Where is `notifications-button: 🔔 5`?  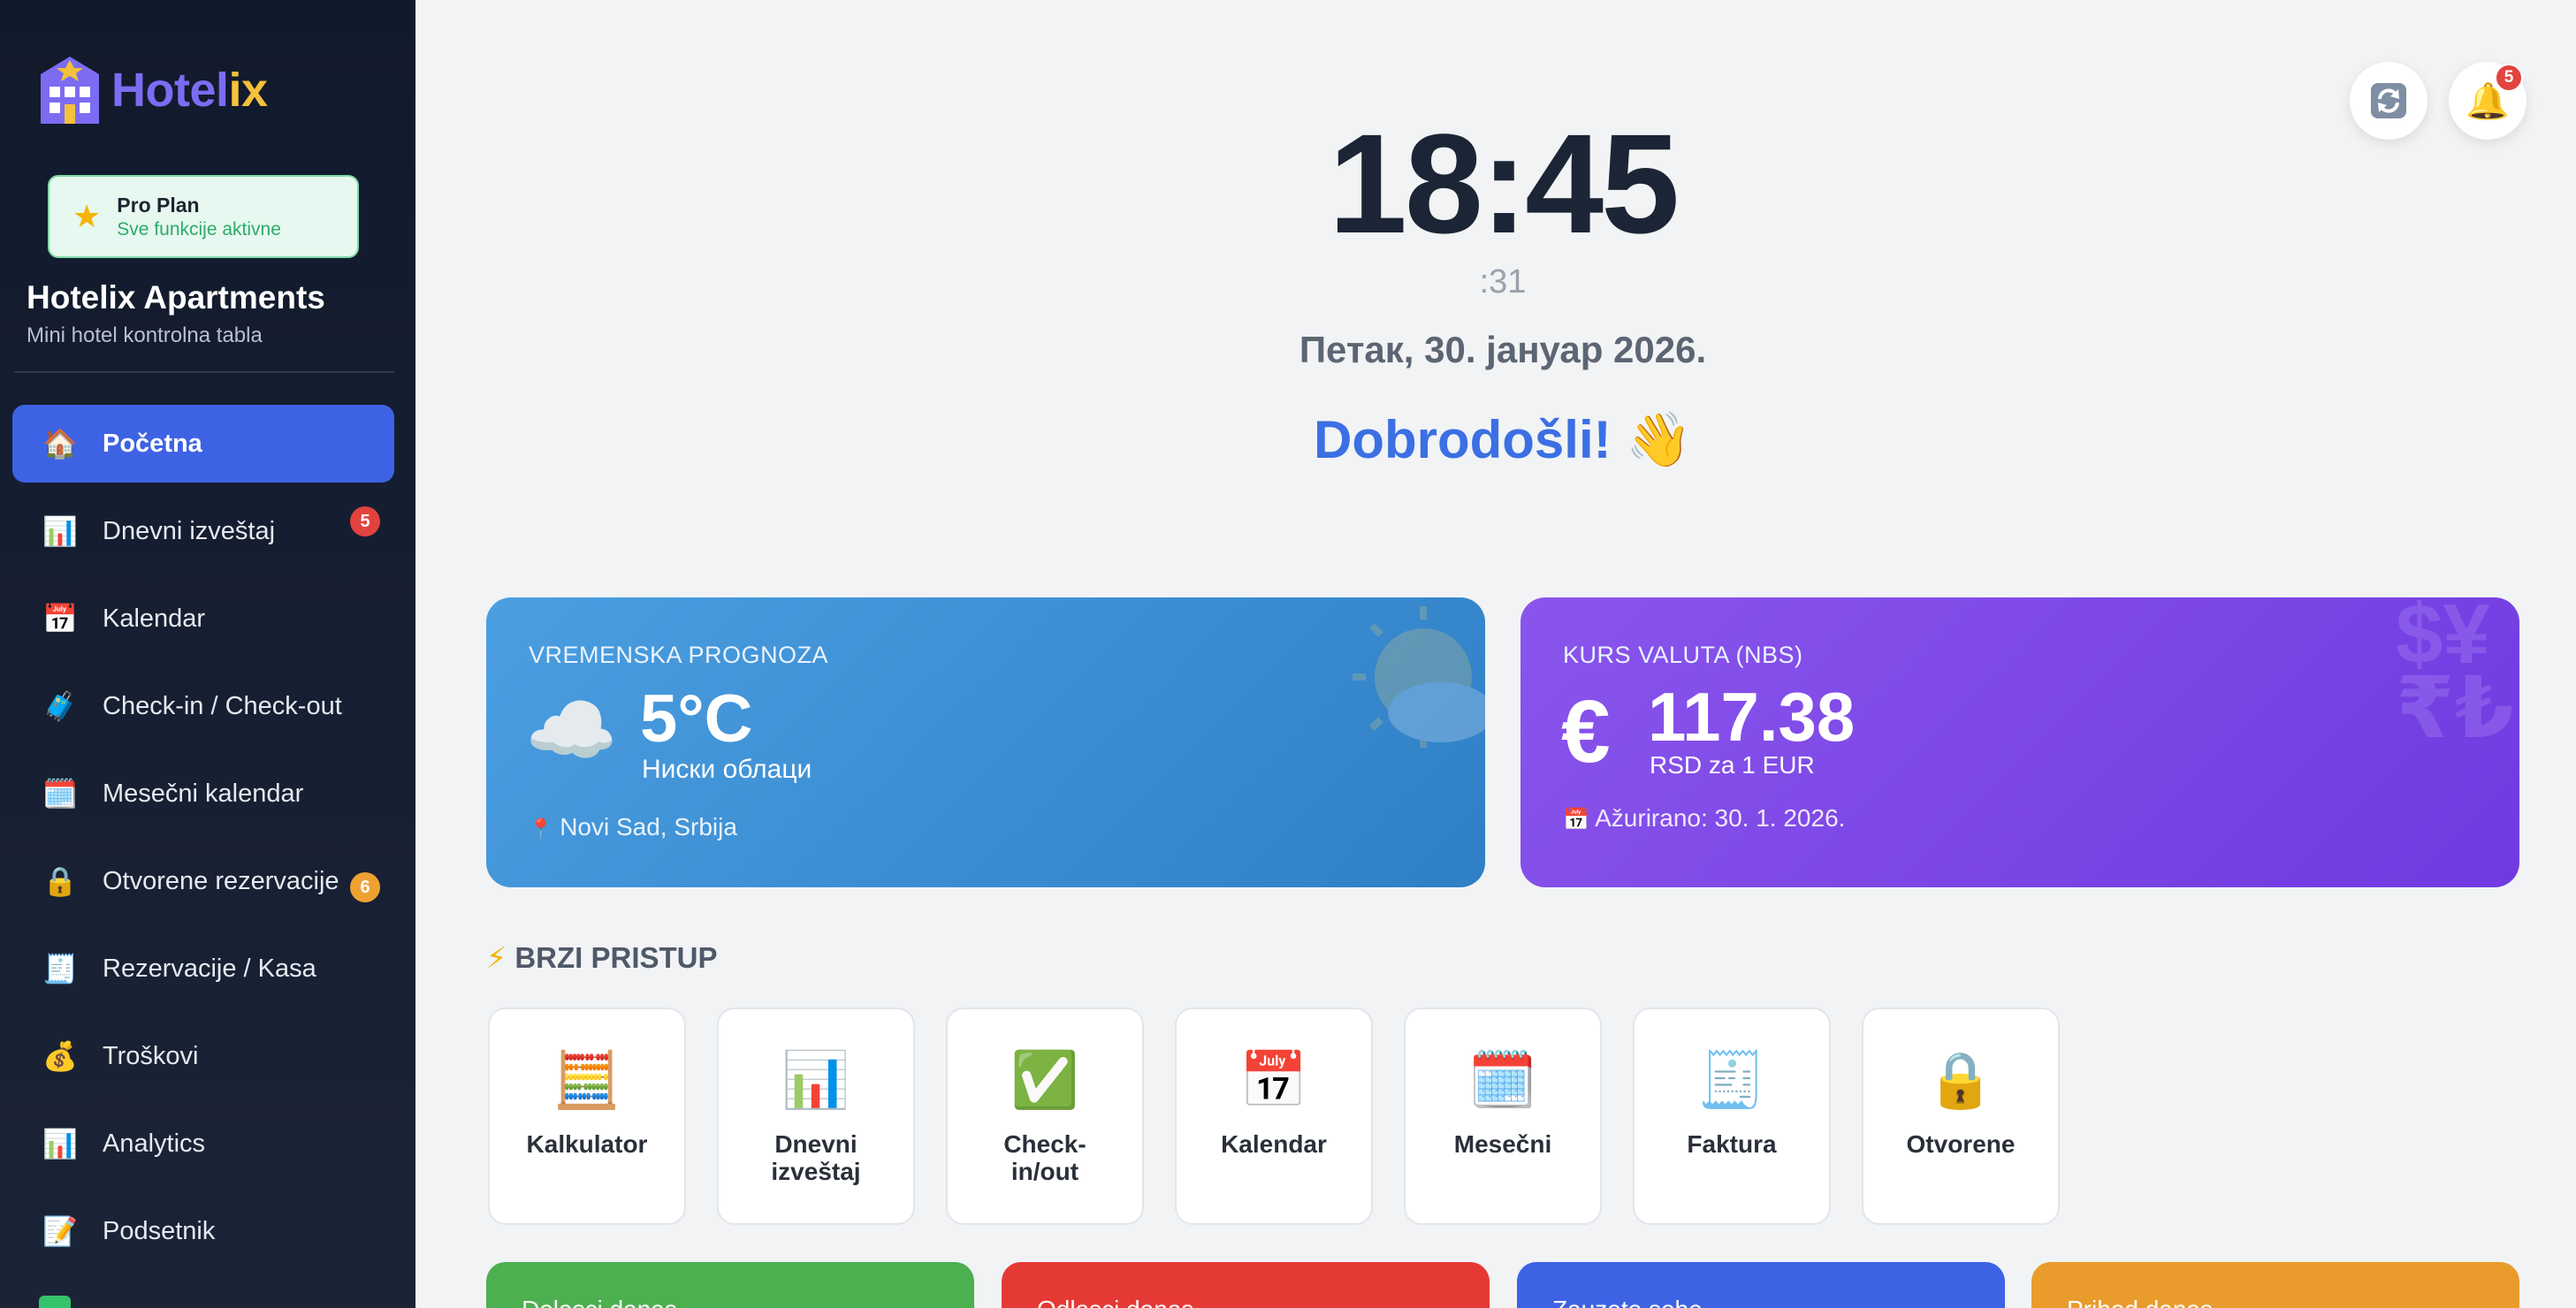 notifications-button: 🔔 5 is located at coordinates (2487, 101).